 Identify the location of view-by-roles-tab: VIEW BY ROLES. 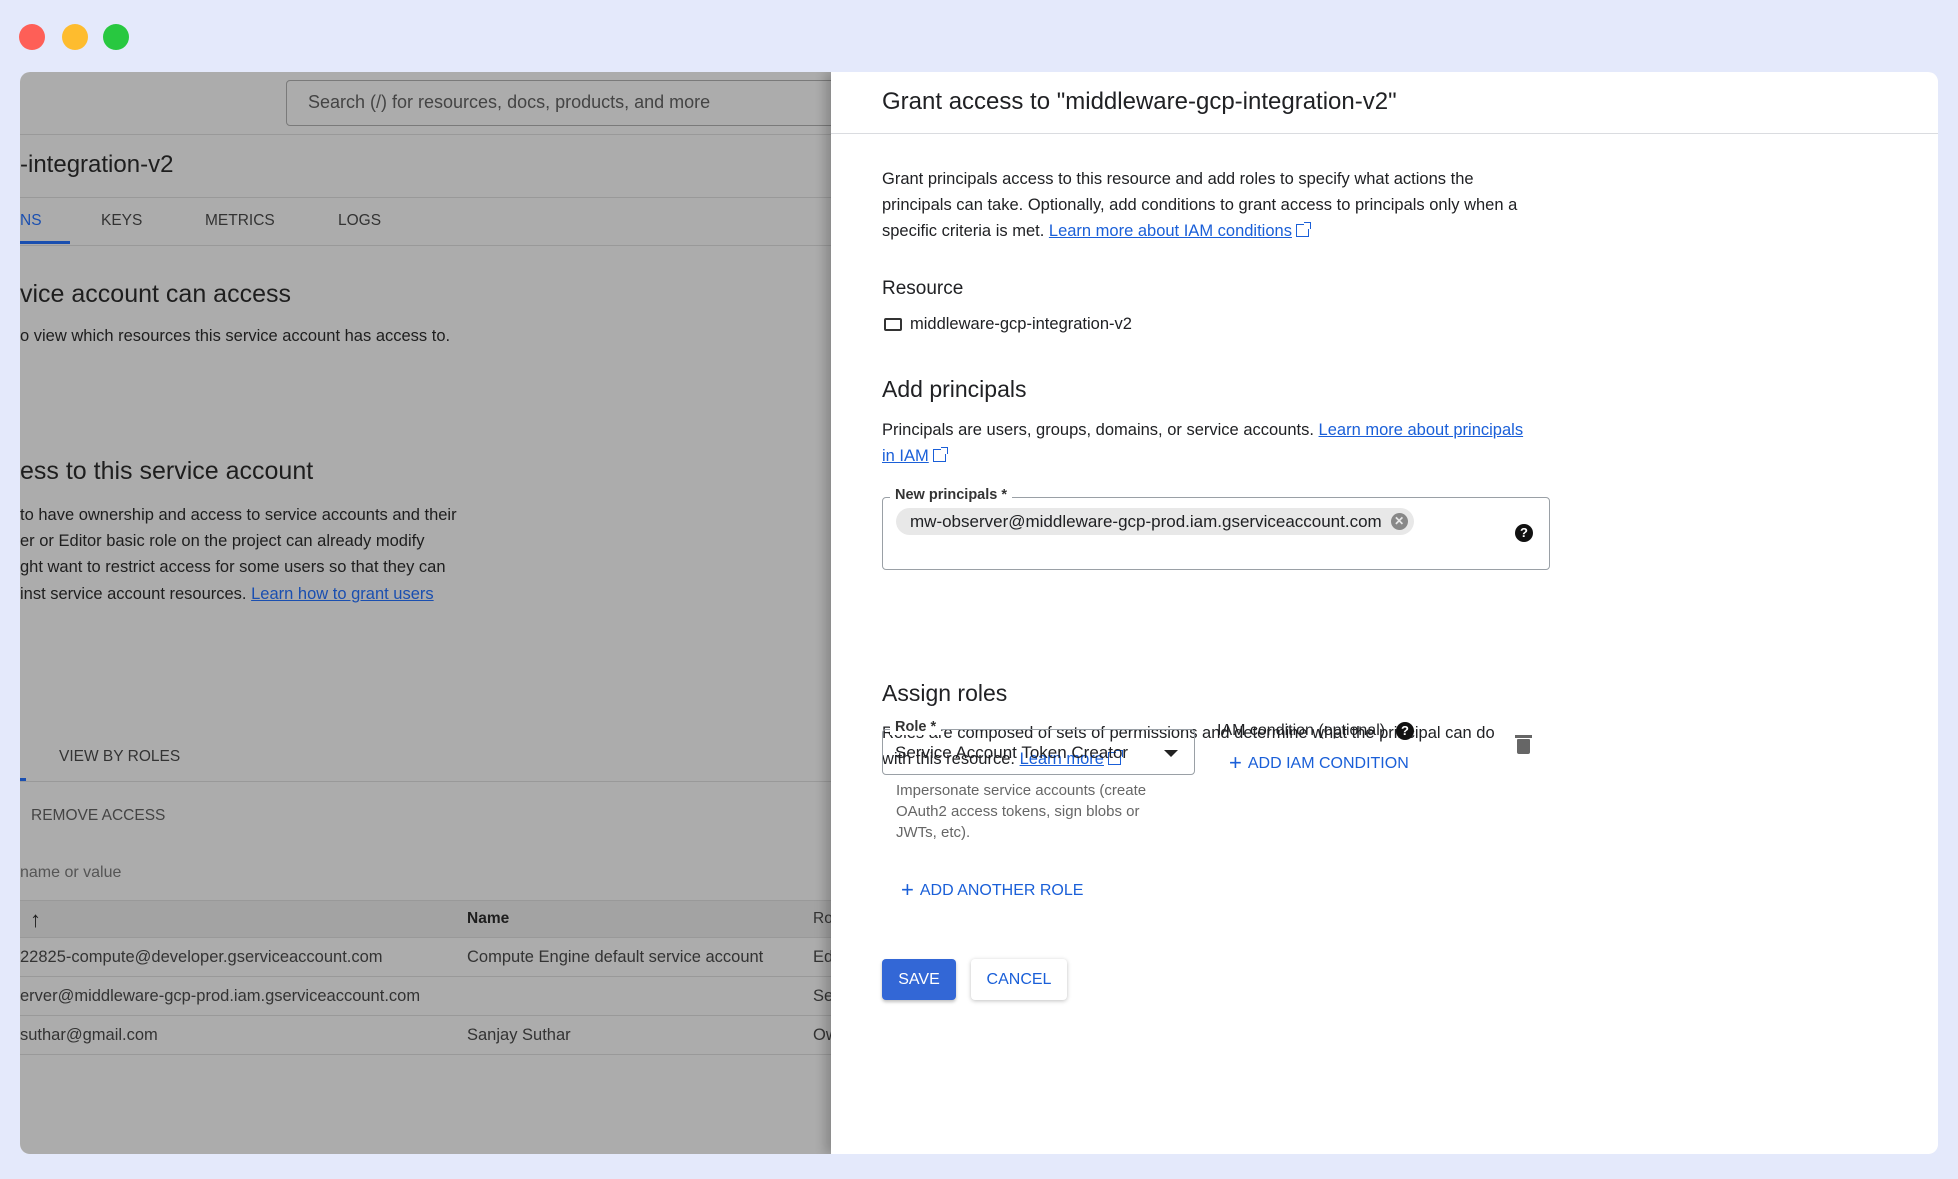
(119, 757).